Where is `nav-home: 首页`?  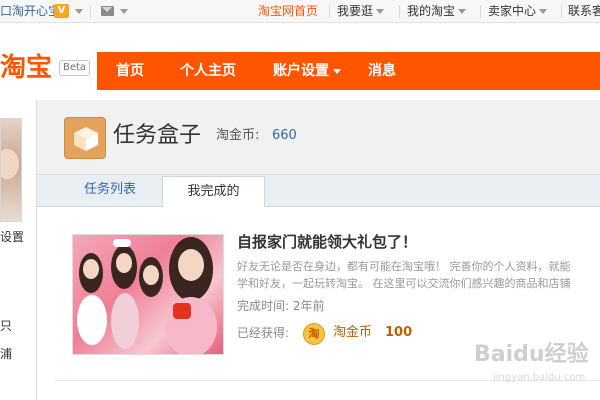
nav-home: 首页 is located at coordinates (130, 71).